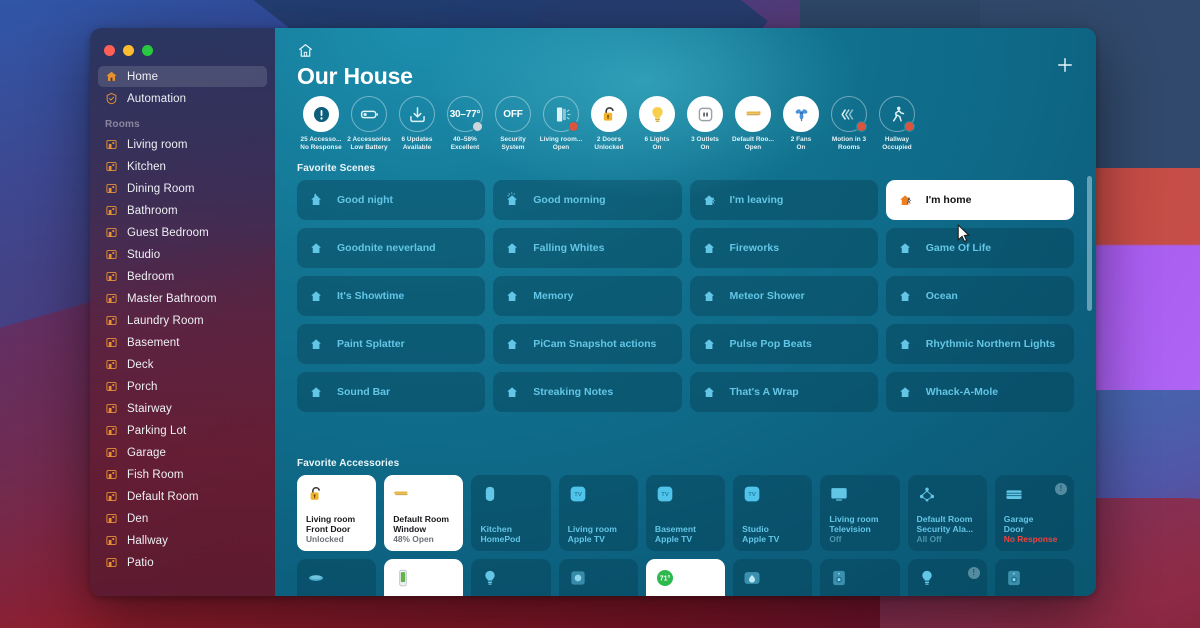 The height and width of the screenshot is (628, 1200). What do you see at coordinates (587, 295) in the screenshot?
I see `scene-card: Memory` at bounding box center [587, 295].